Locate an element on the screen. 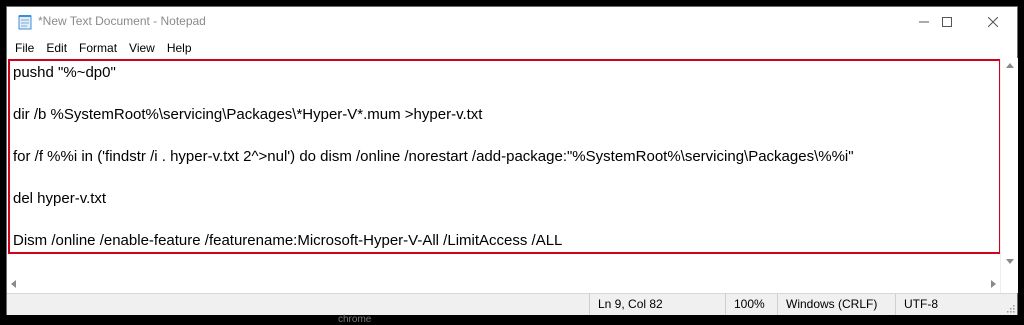 The image size is (1024, 325). scroll-left-icon is located at coordinates (13, 284).